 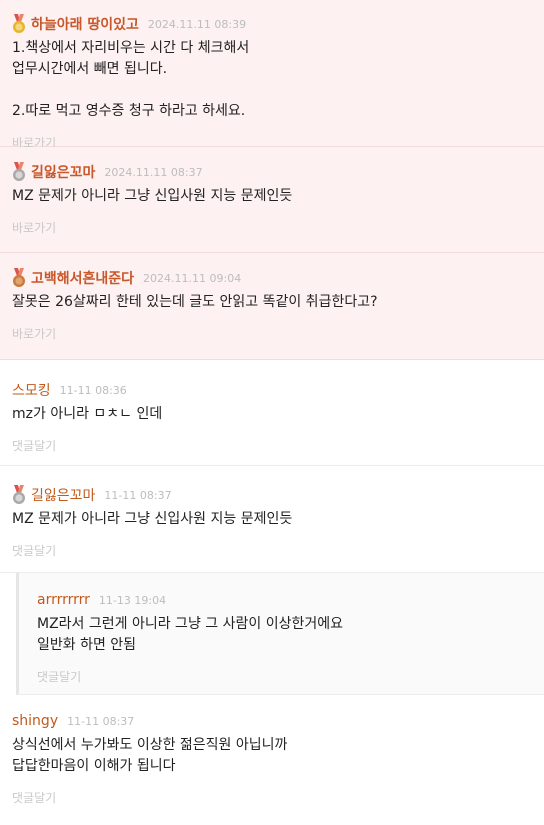 I want to click on comment-author: arrrrrrrr, so click(x=63, y=600).